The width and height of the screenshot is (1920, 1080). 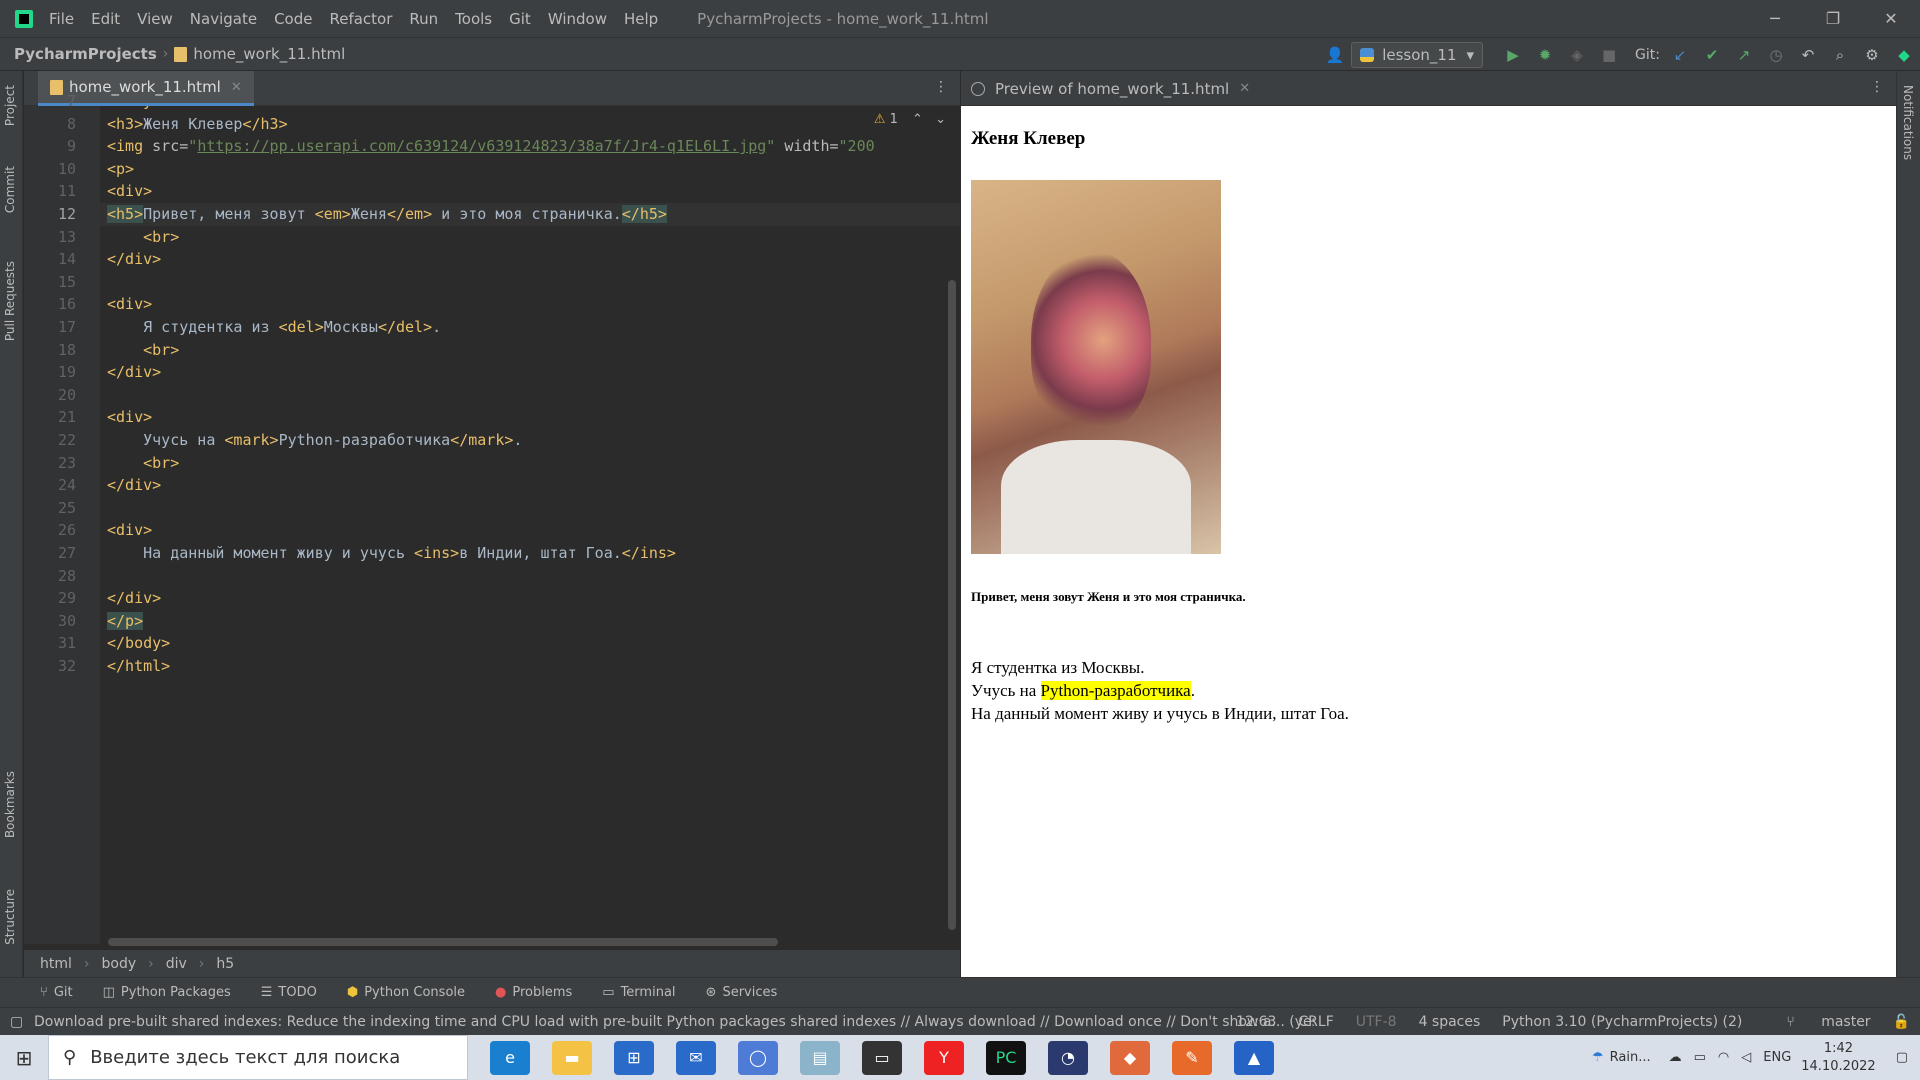 What do you see at coordinates (66, 462) in the screenshot?
I see `line-number: 23` at bounding box center [66, 462].